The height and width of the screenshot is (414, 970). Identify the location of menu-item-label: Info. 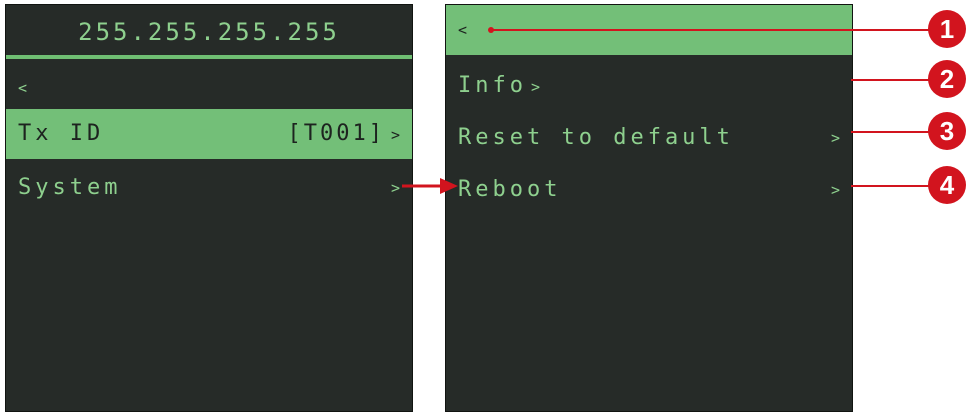
(492, 85).